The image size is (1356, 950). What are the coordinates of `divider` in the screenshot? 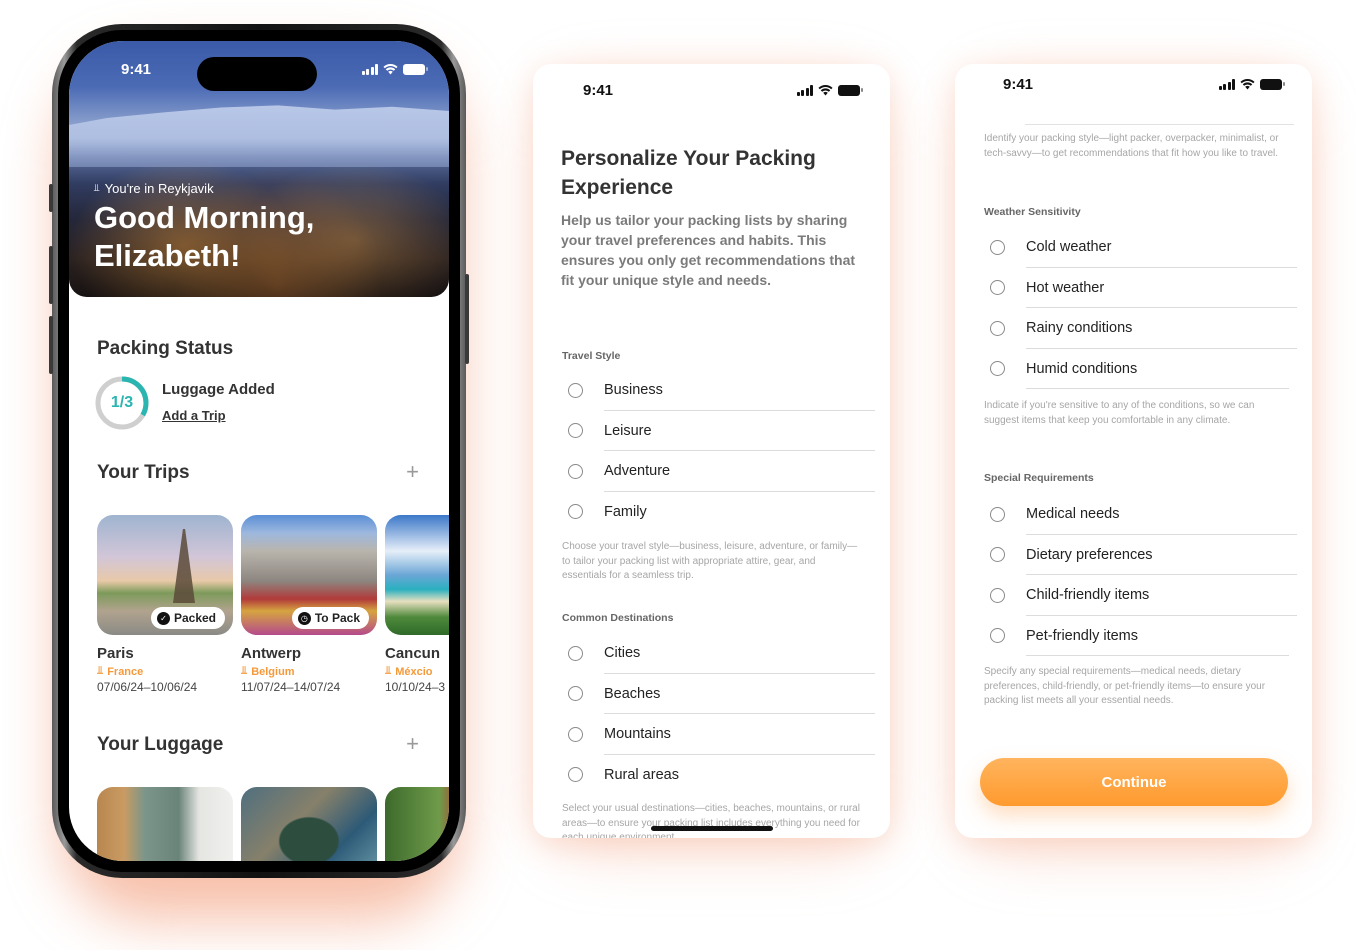 It's located at (1159, 124).